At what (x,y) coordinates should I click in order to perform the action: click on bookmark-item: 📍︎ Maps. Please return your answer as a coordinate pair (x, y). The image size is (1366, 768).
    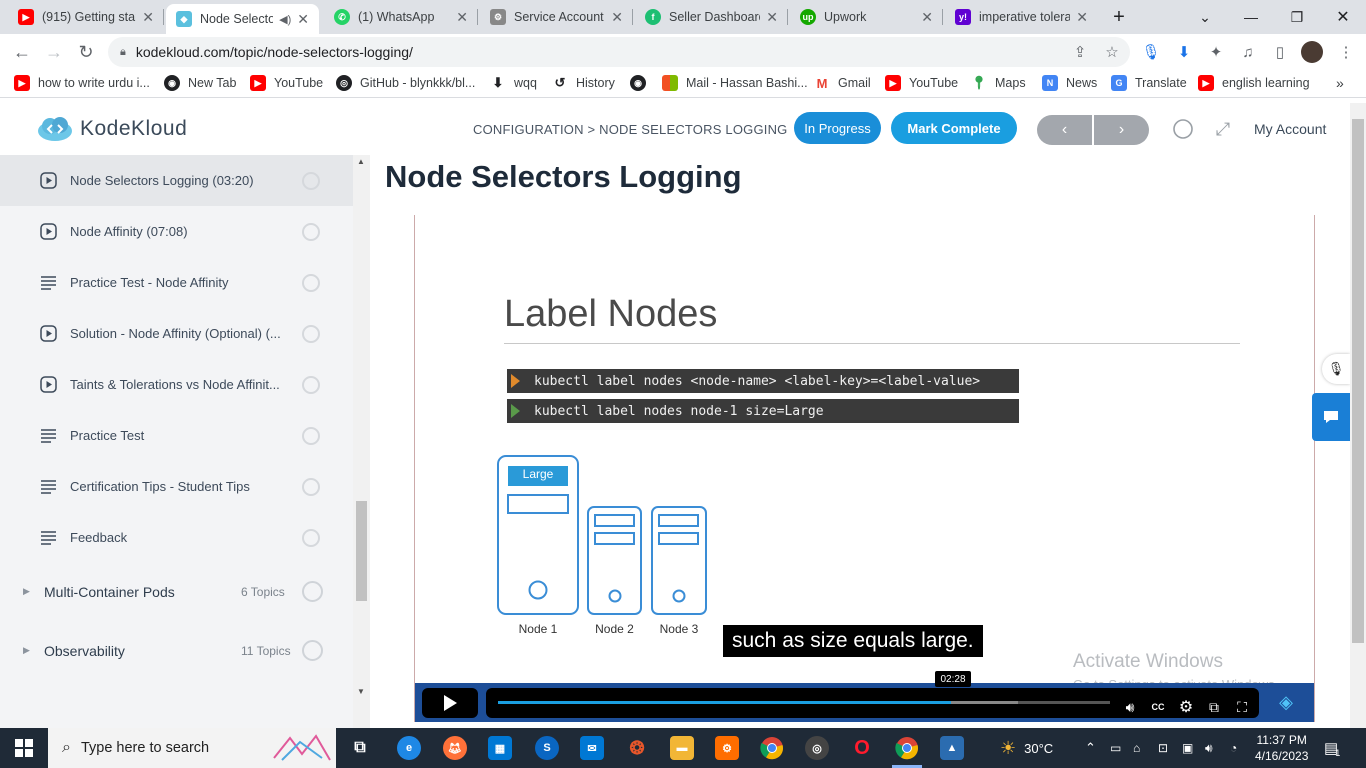
    Looking at the image, I should click on (998, 83).